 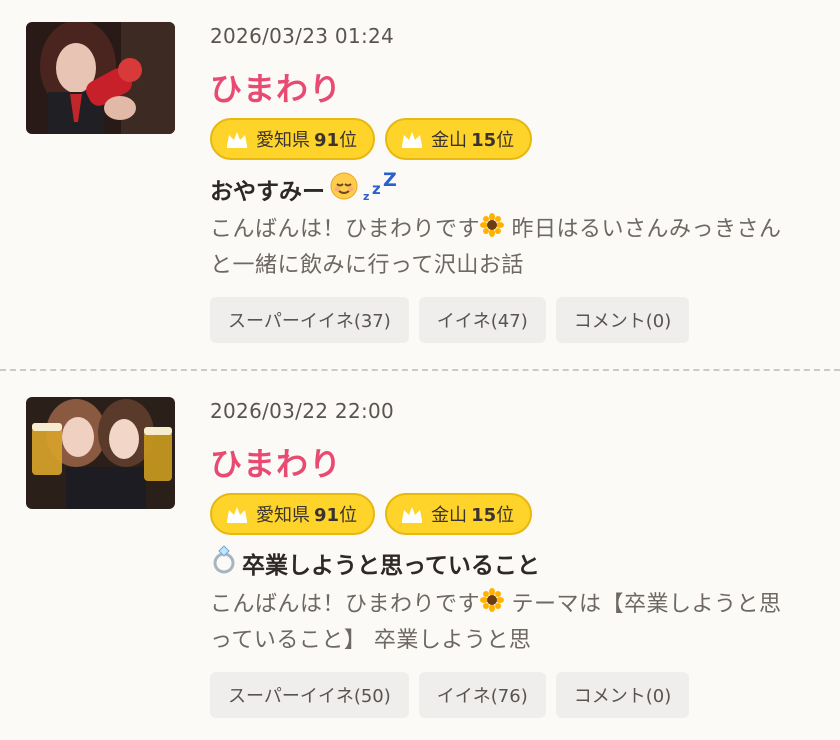 What do you see at coordinates (344, 189) in the screenshot?
I see `relieved-face-icon` at bounding box center [344, 189].